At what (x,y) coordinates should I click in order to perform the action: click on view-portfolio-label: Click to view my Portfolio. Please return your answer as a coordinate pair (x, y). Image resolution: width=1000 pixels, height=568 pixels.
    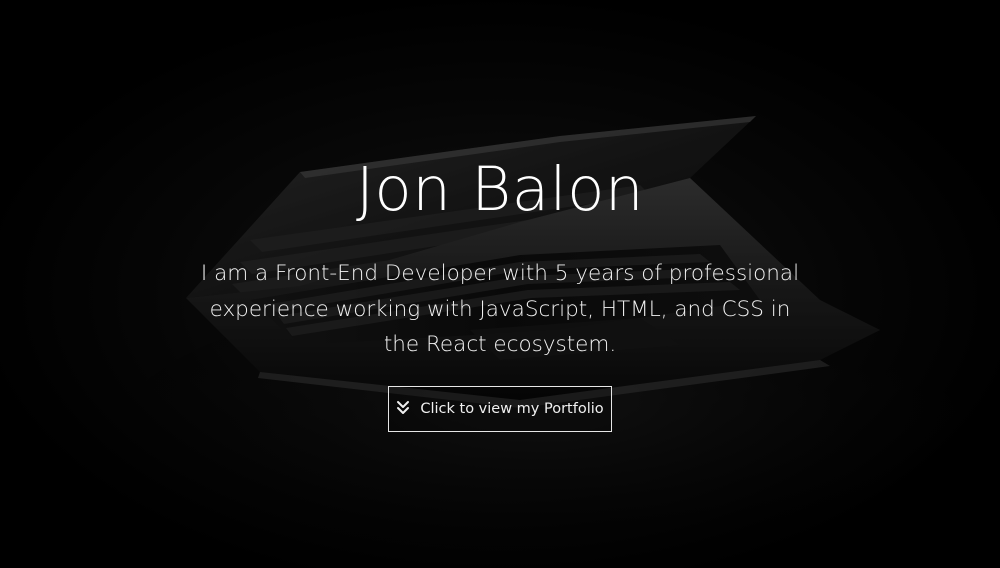
    Looking at the image, I should click on (512, 409).